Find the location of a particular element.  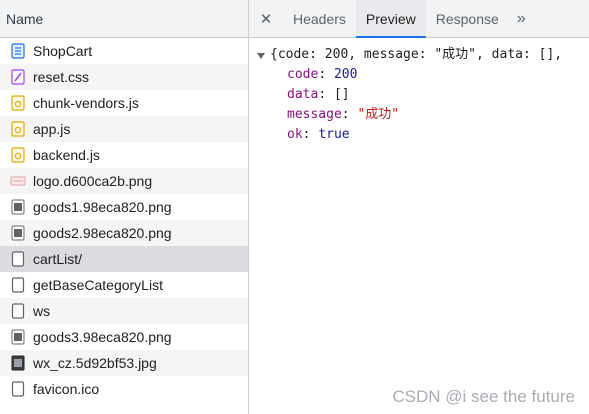

request-name: goods1.98eca820.png is located at coordinates (102, 207).